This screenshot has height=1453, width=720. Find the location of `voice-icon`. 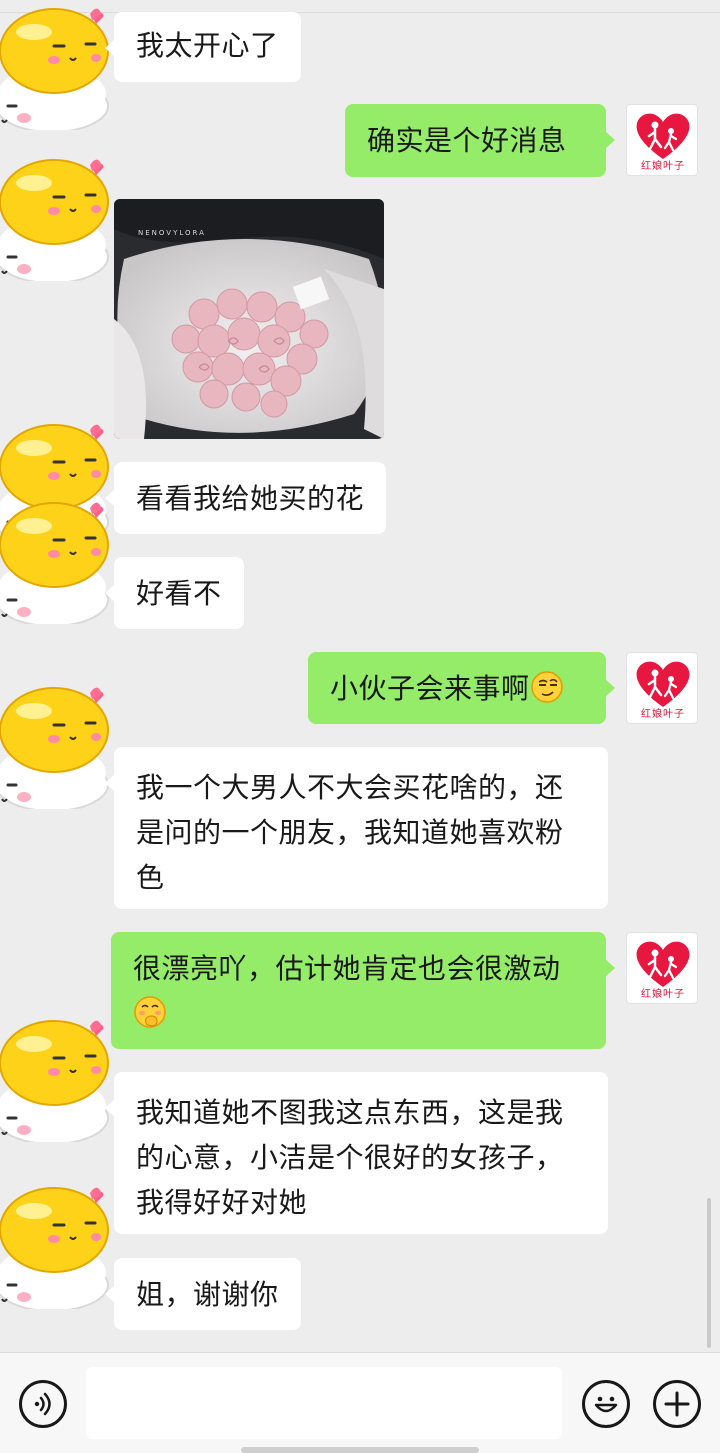

voice-icon is located at coordinates (42, 1404).